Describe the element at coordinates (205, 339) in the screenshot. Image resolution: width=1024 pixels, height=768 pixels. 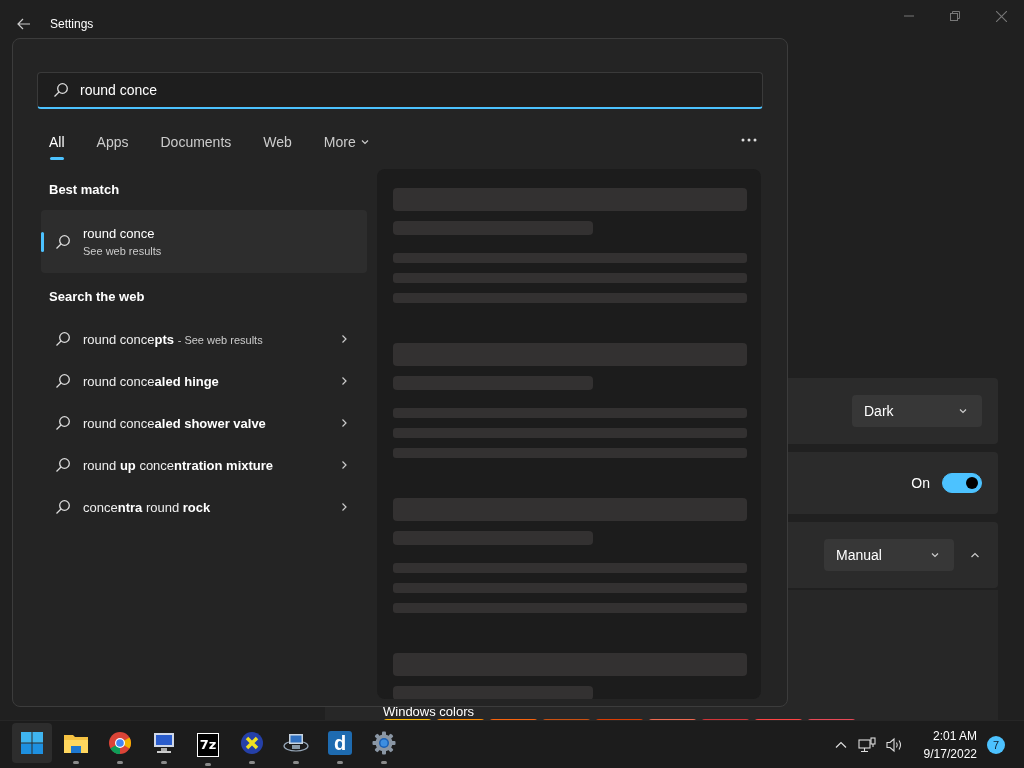
I see `web-suggestion: round concepts - See web results` at that location.